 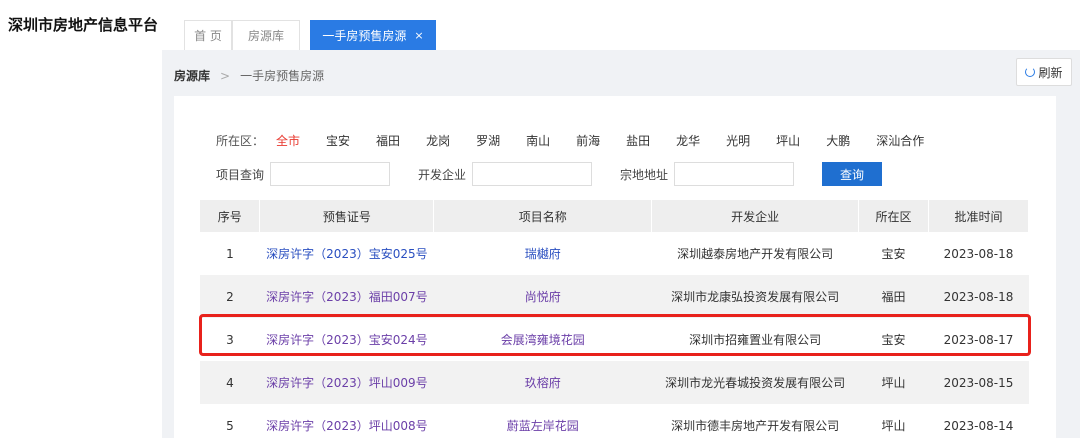 I want to click on cell-developer: 深圳市龙光春城投资发展有限公司, so click(x=755, y=382).